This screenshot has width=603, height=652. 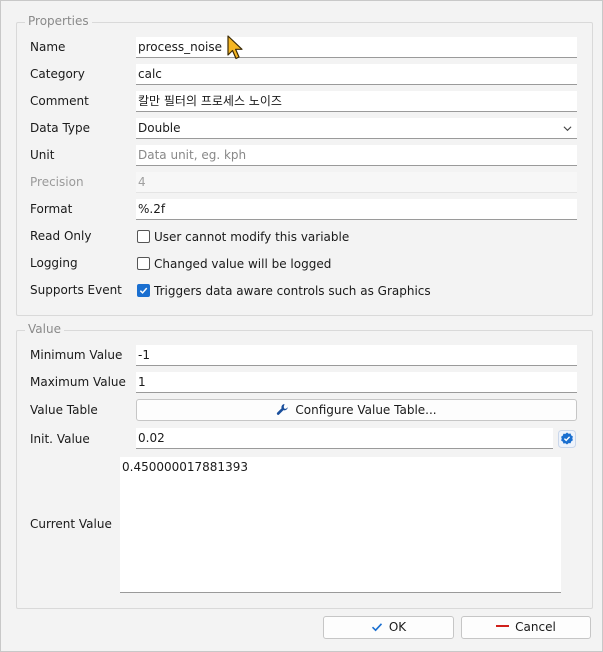 I want to click on data-type-label: Data Type, so click(x=60, y=128).